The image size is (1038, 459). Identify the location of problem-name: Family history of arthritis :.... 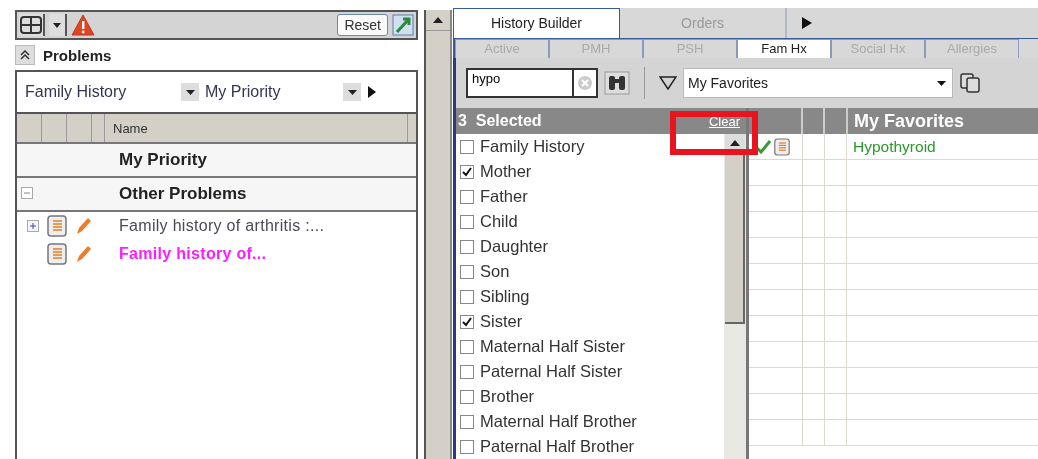
(222, 226).